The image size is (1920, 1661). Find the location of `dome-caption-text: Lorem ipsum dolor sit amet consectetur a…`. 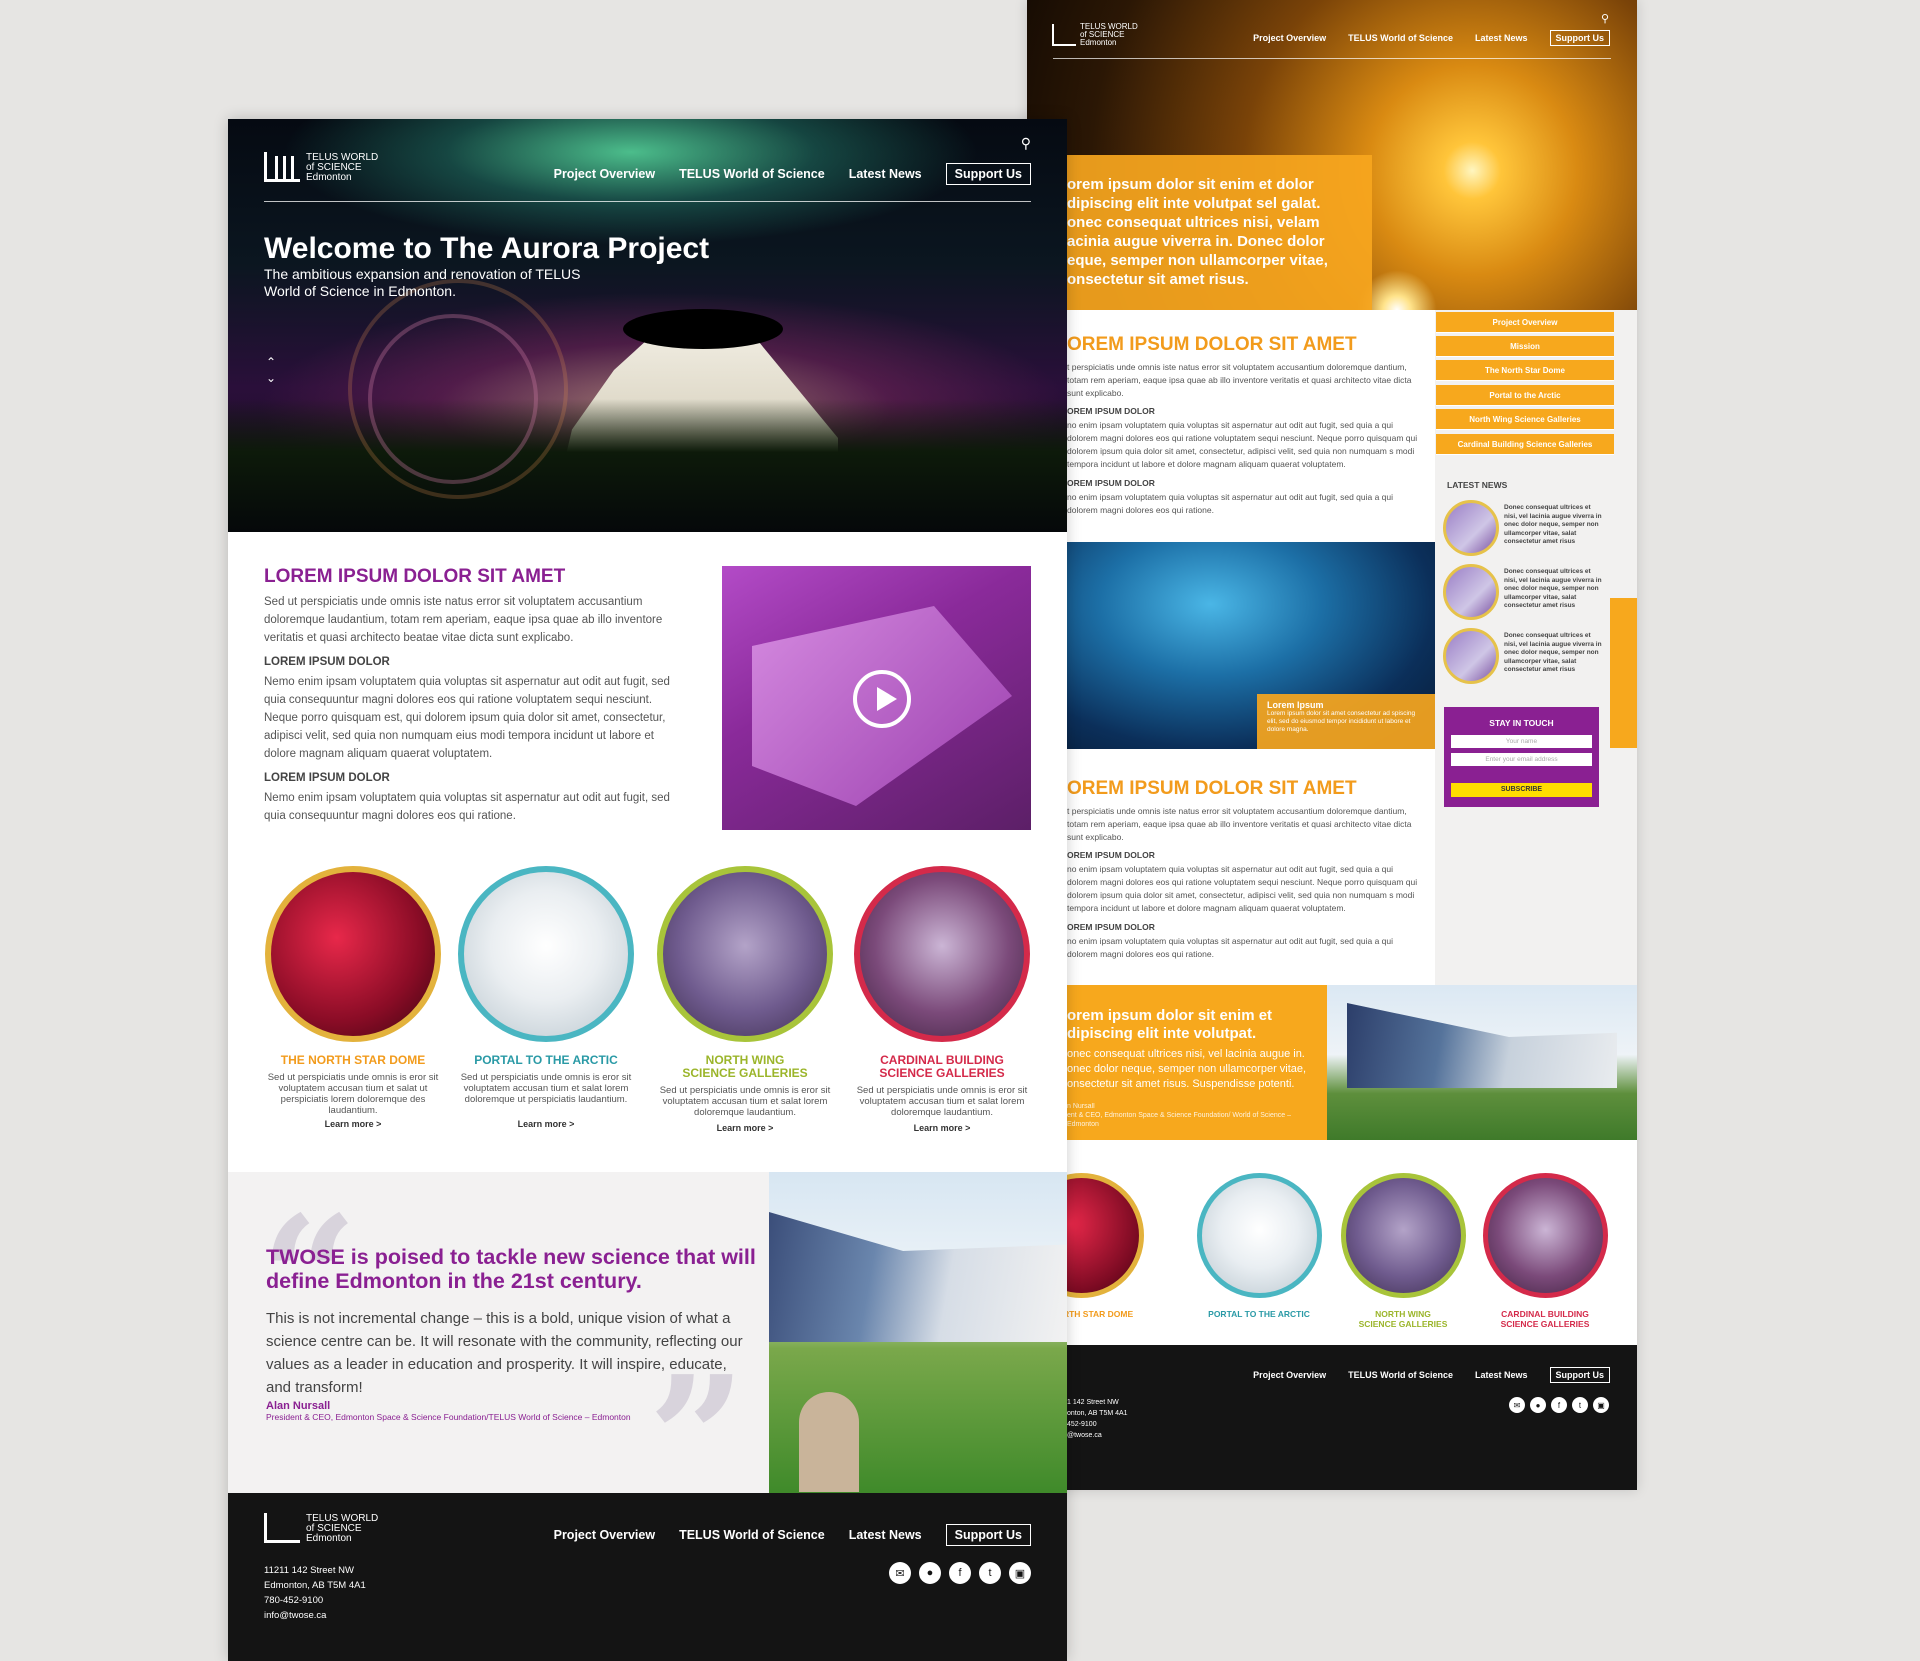

dome-caption-text: Lorem ipsum dolor sit amet consectetur a… is located at coordinates (1341, 721).